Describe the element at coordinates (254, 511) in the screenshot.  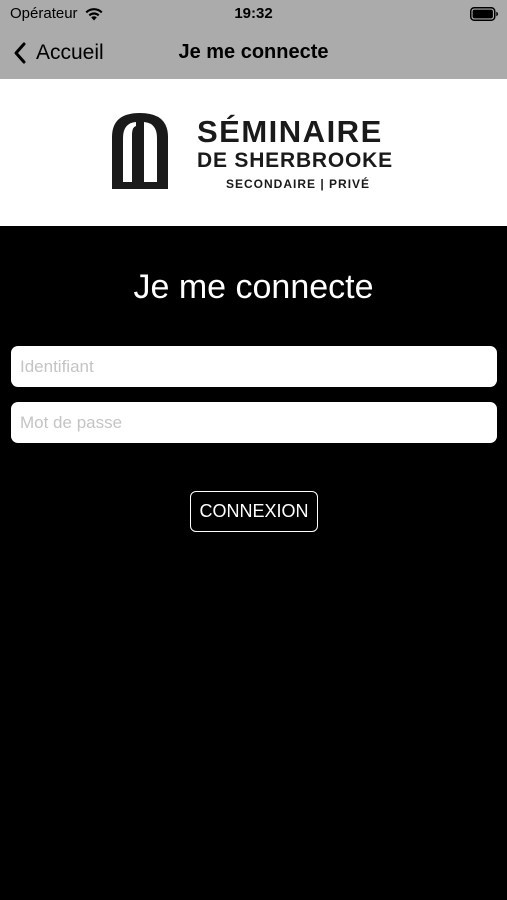
I see `connect-button: CONNEXION` at that location.